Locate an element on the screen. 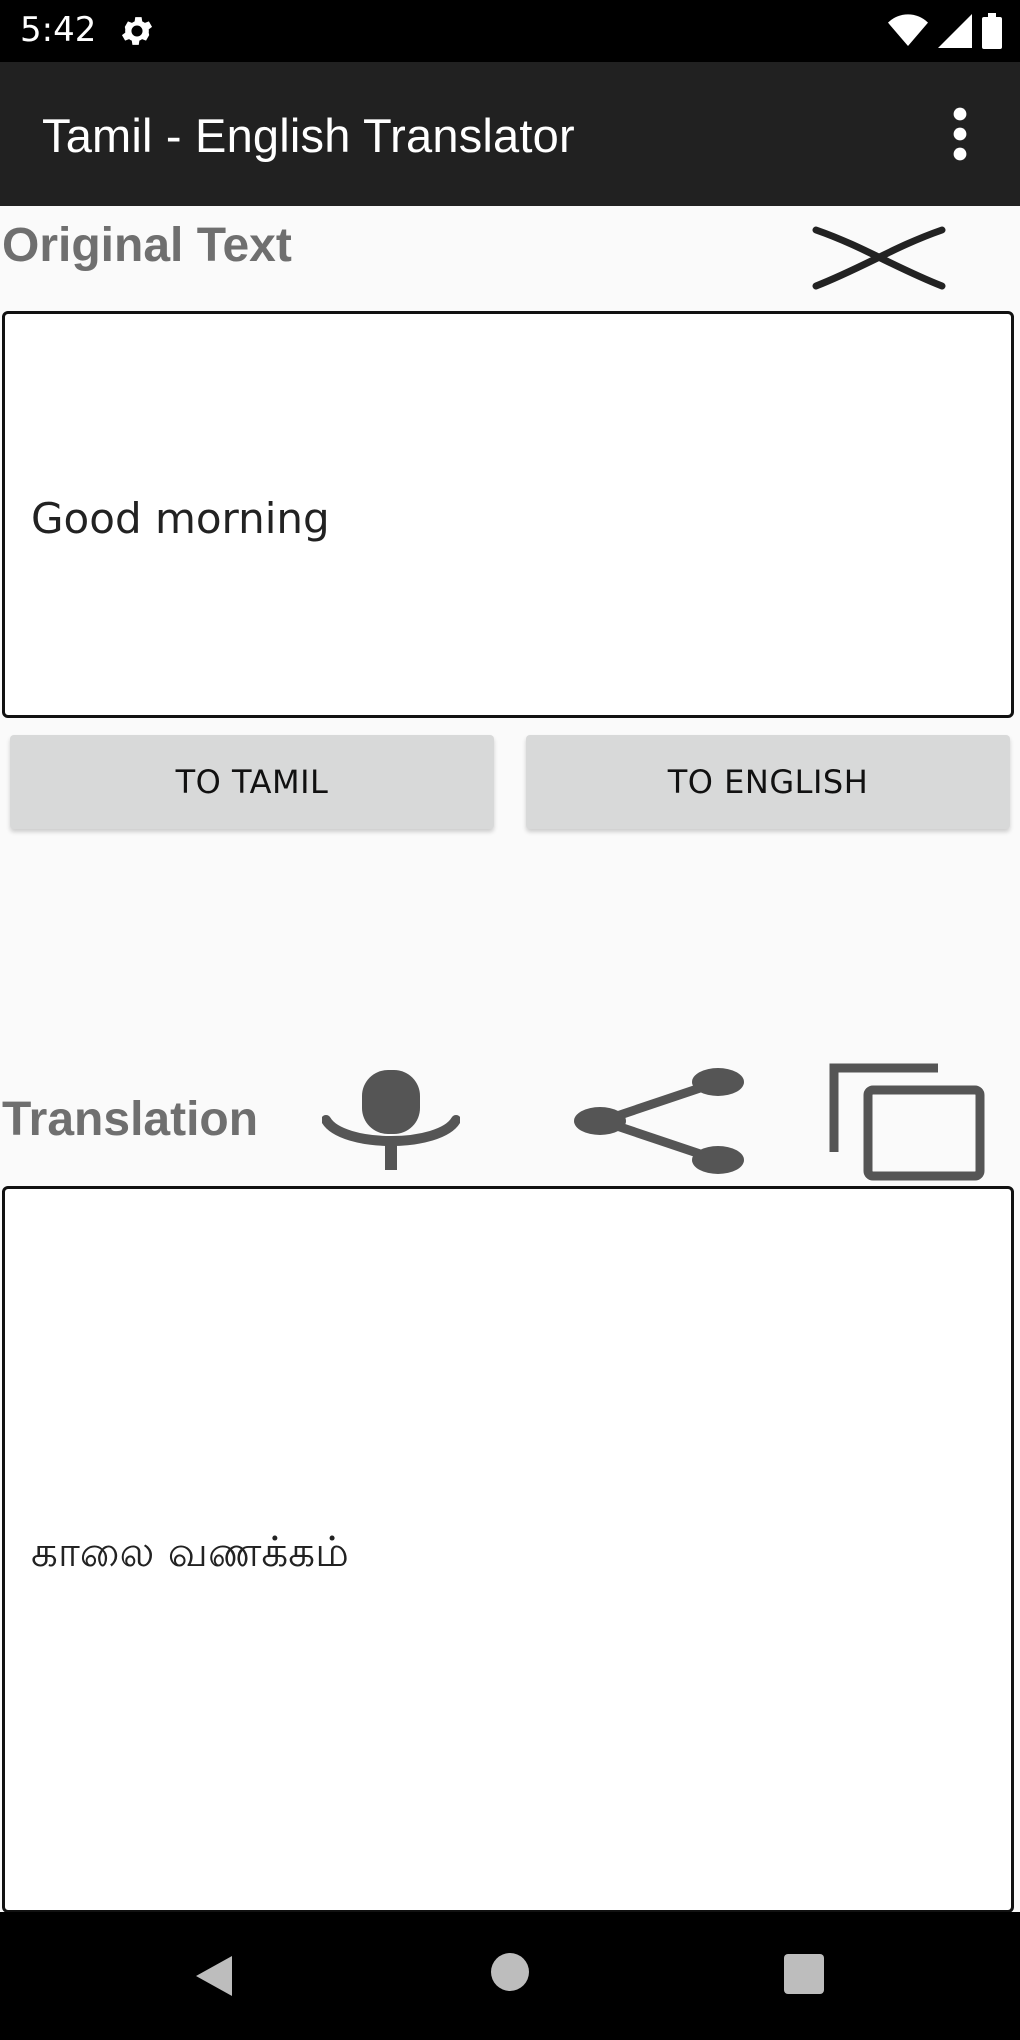 The width and height of the screenshot is (1020, 2040). wifi-icon is located at coordinates (908, 30).